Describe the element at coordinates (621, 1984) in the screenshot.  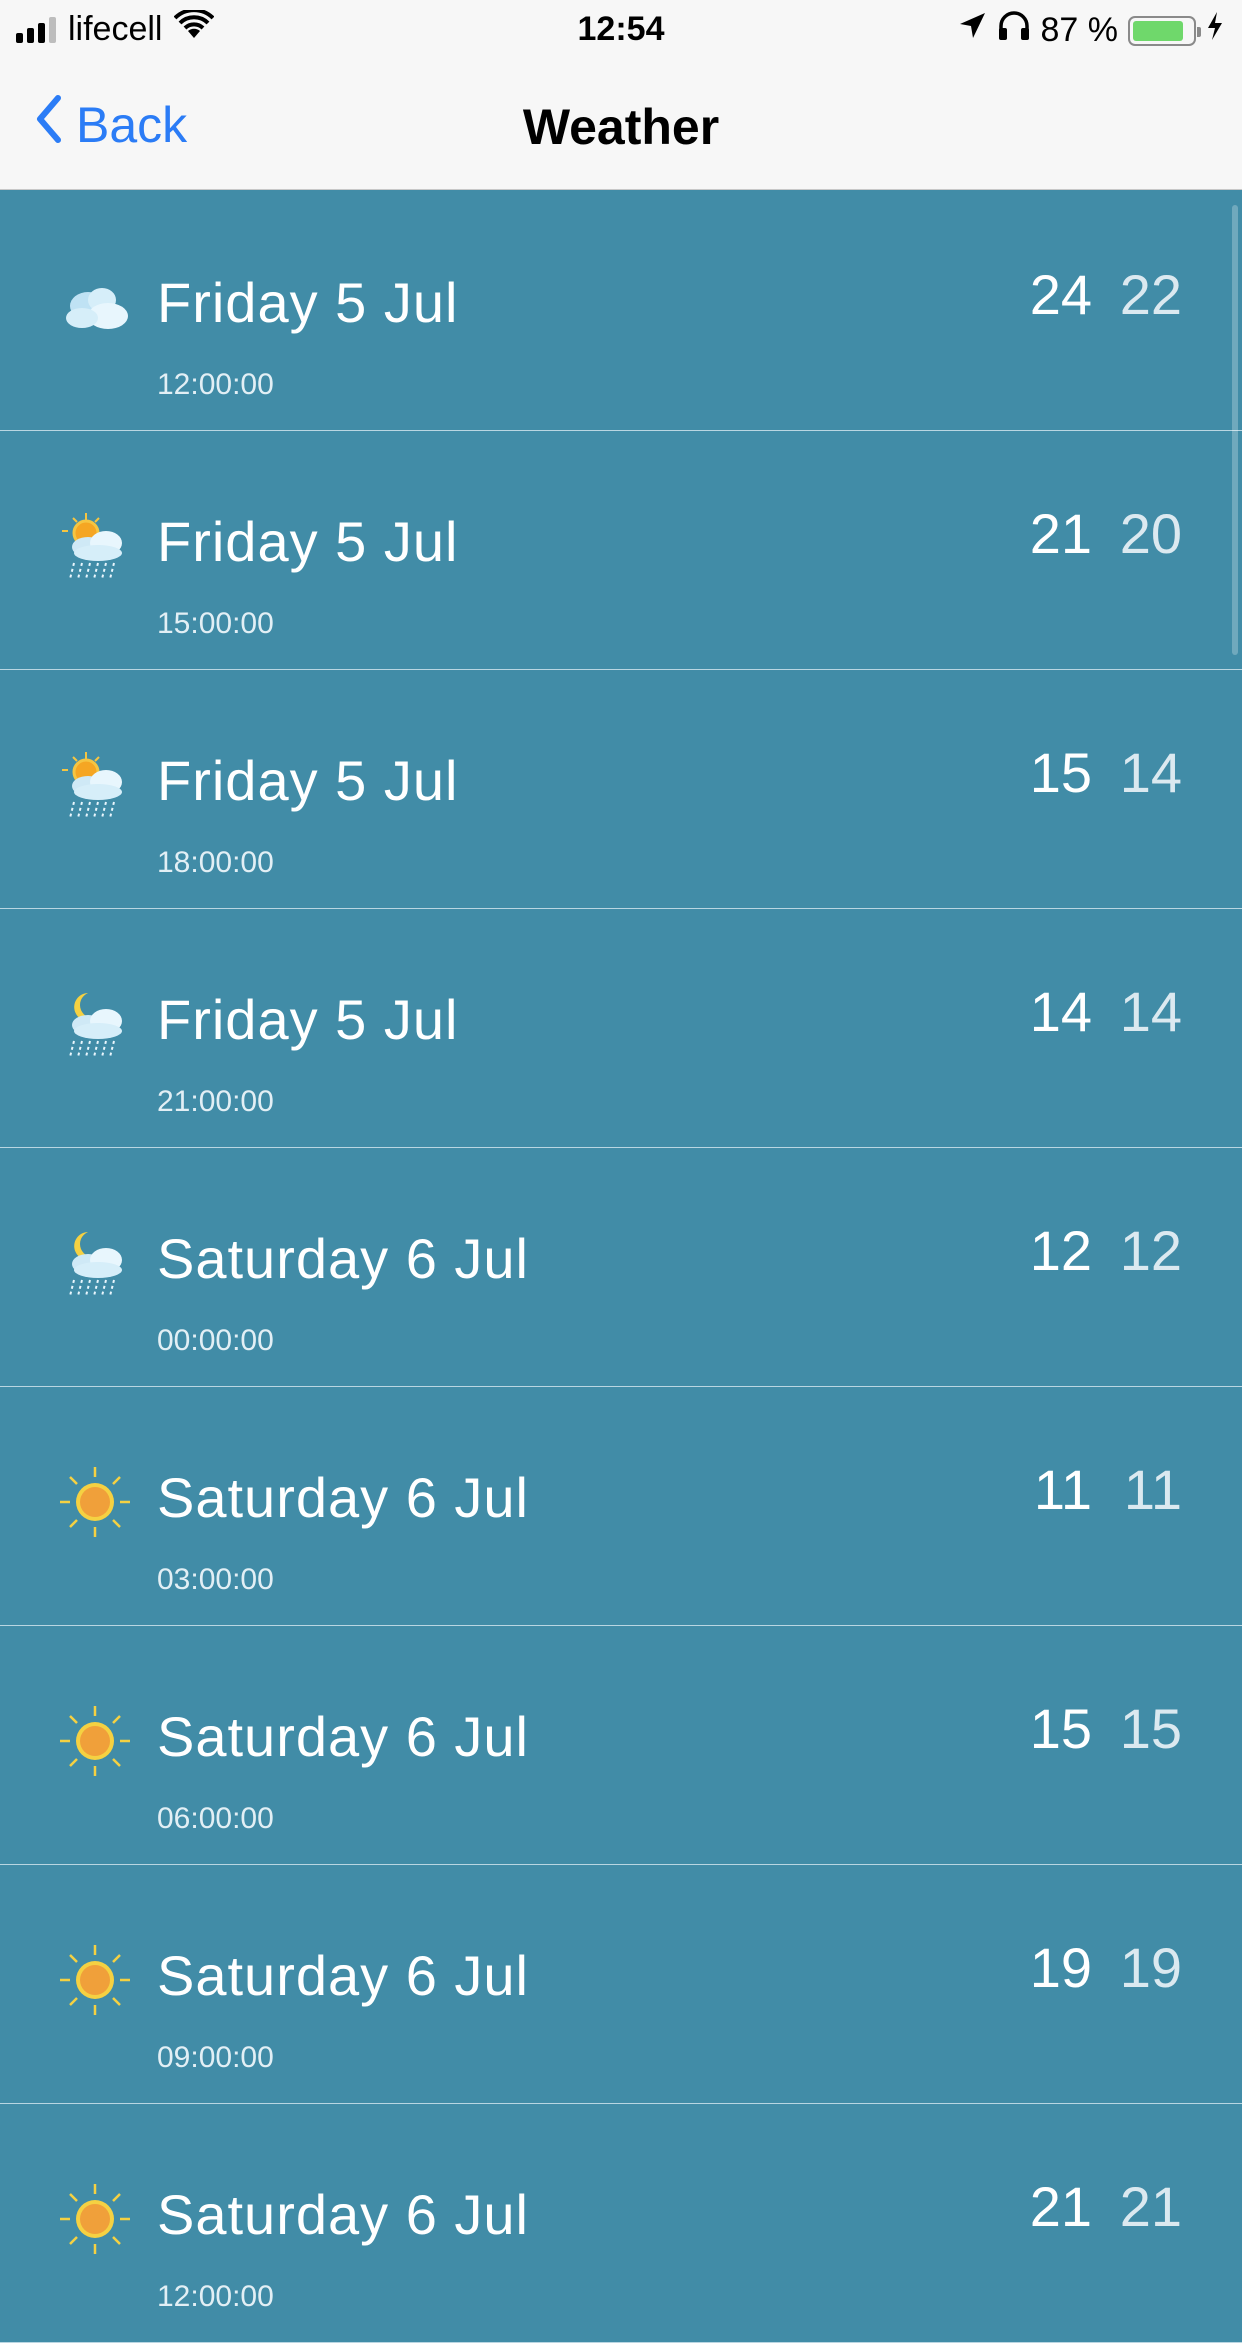
I see `forecast-row: Saturday 6 Jul 09:00:00 19 19` at that location.